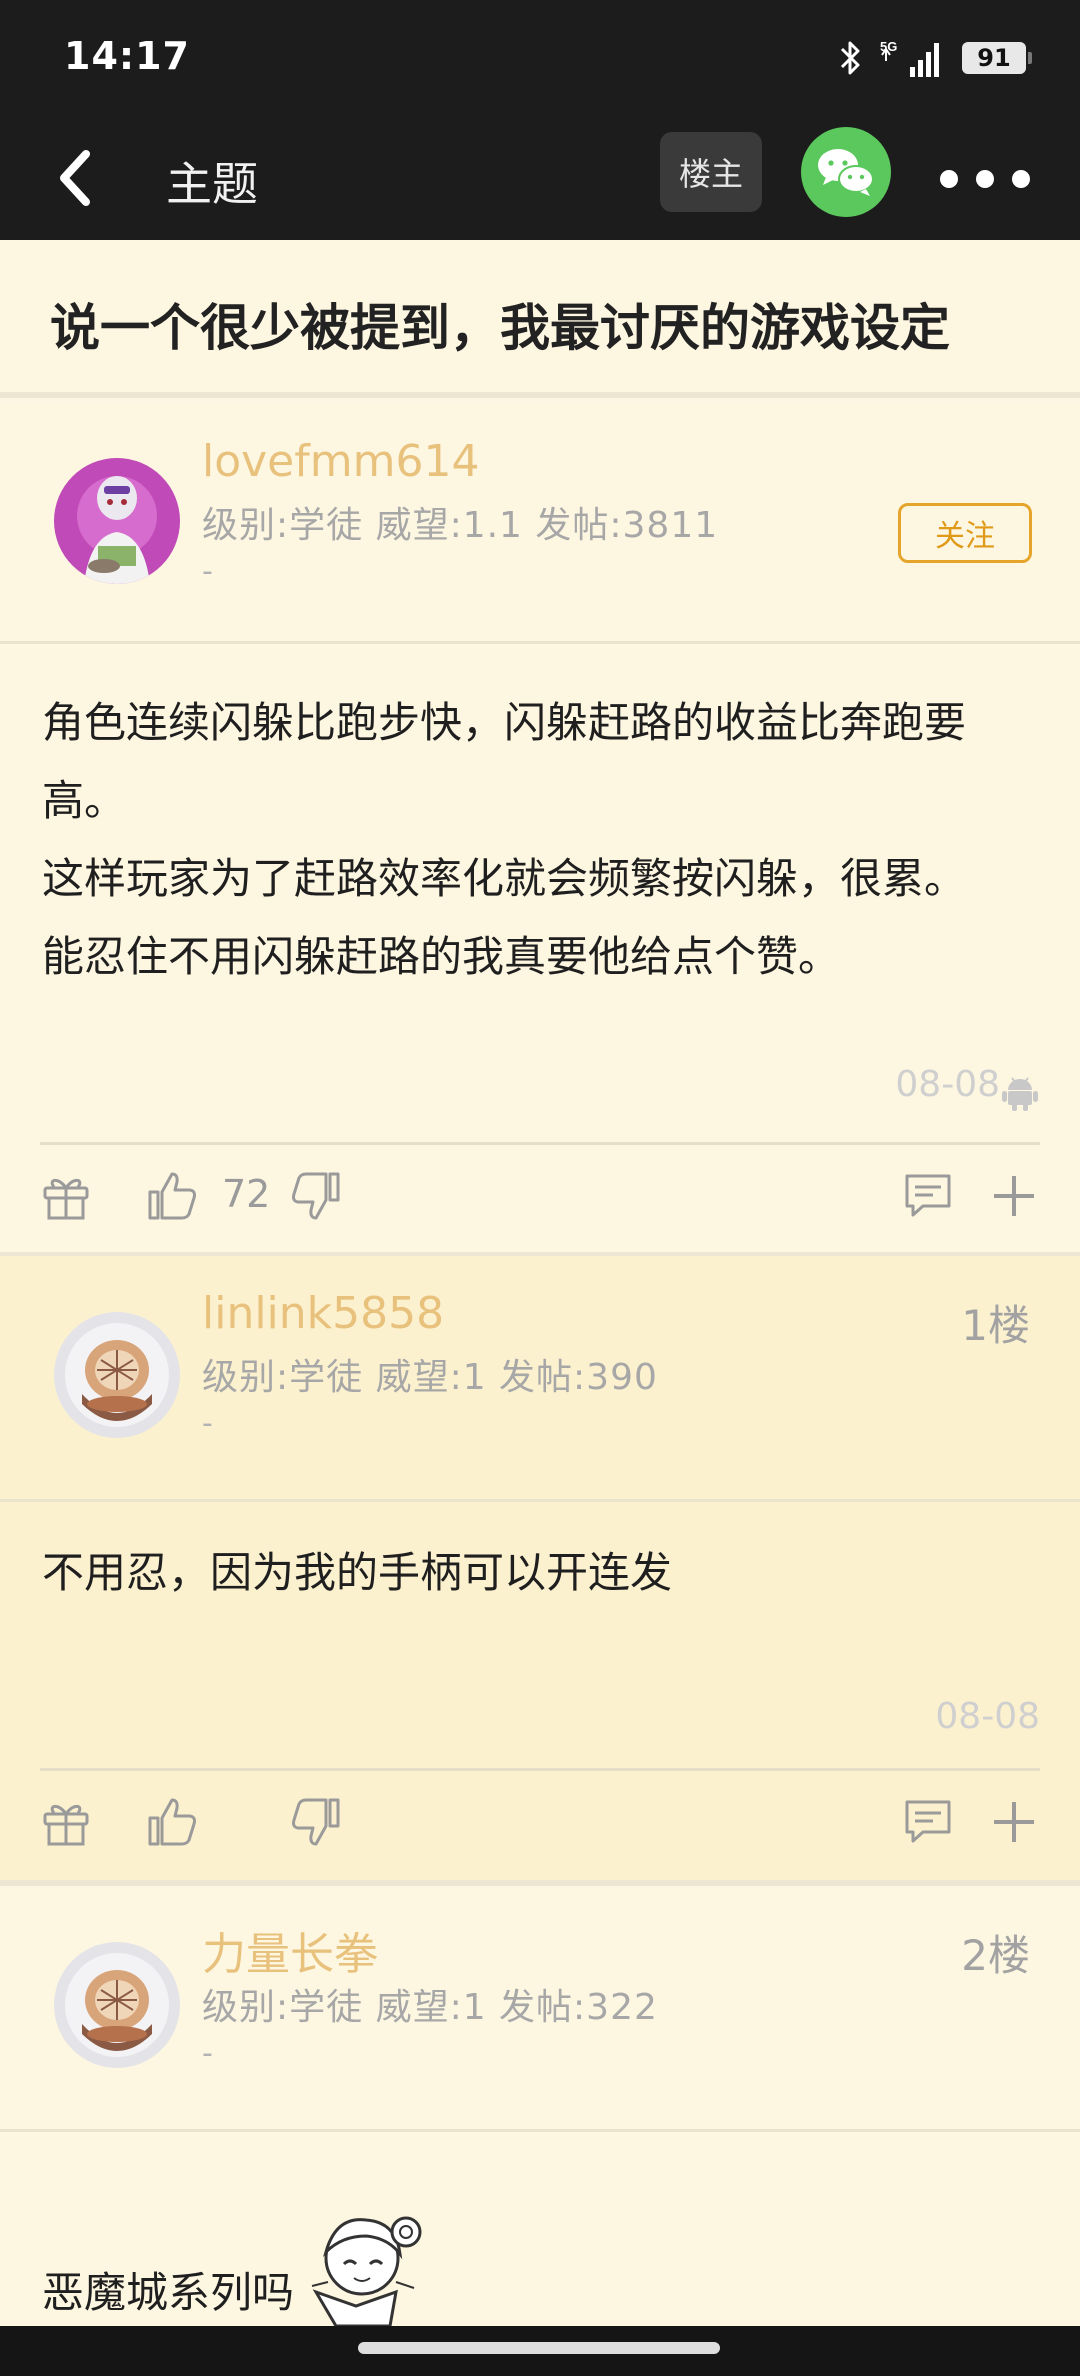 The width and height of the screenshot is (1080, 2376). I want to click on post-content: 恶魔城系列吗, so click(540, 2267).